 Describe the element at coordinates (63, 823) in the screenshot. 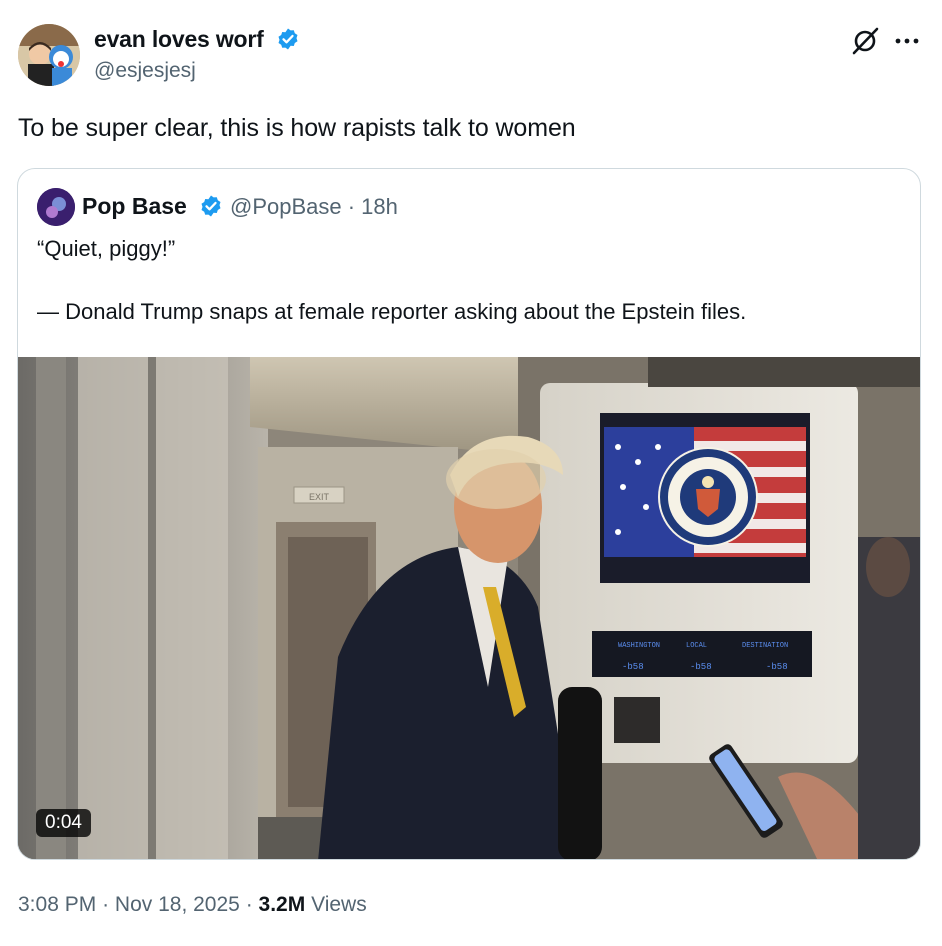

I see `video-duration-badge: 0:04` at that location.